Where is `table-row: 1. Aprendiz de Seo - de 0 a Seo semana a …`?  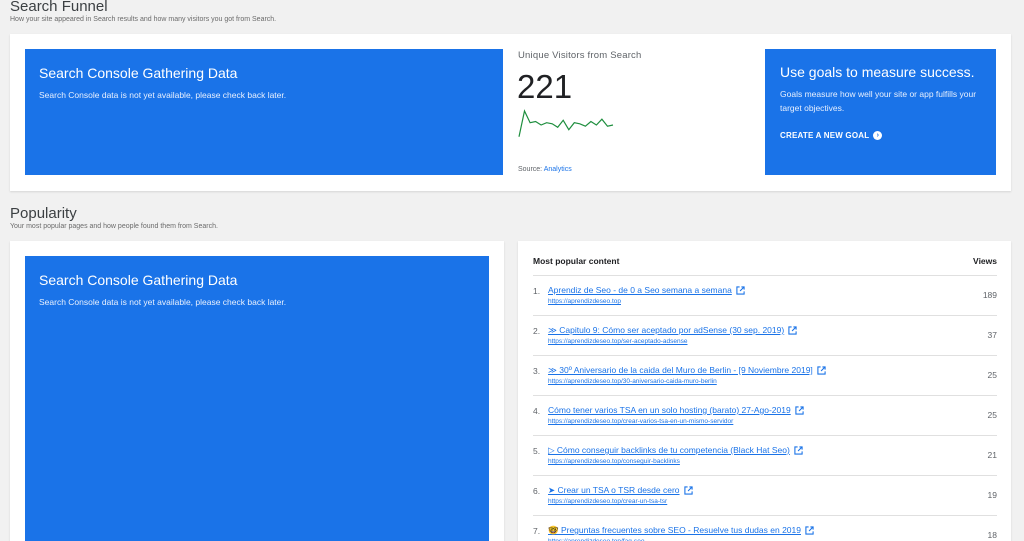 table-row: 1. Aprendiz de Seo - de 0 a Seo semana a … is located at coordinates (765, 295).